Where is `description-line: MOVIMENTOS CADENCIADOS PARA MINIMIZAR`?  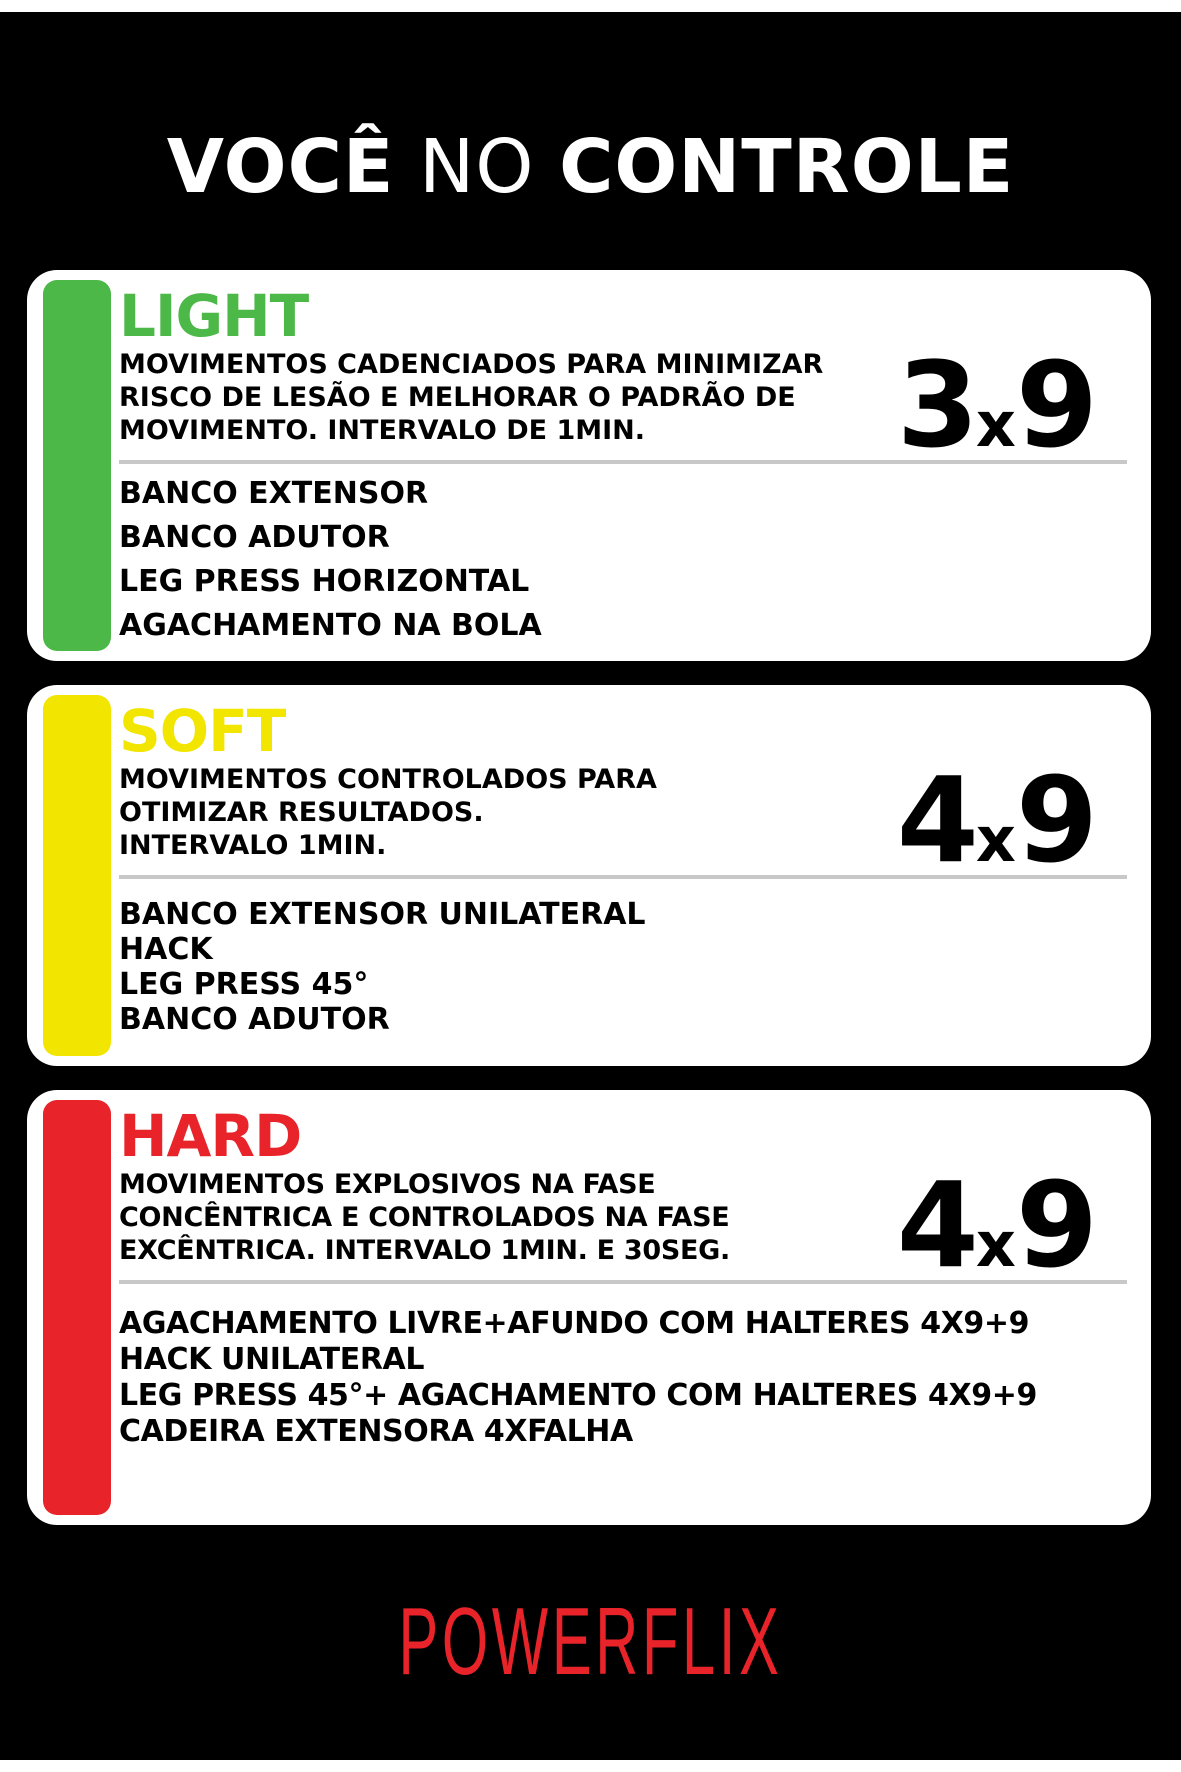 description-line: MOVIMENTOS CADENCIADOS PARA MINIMIZAR is located at coordinates (471, 364).